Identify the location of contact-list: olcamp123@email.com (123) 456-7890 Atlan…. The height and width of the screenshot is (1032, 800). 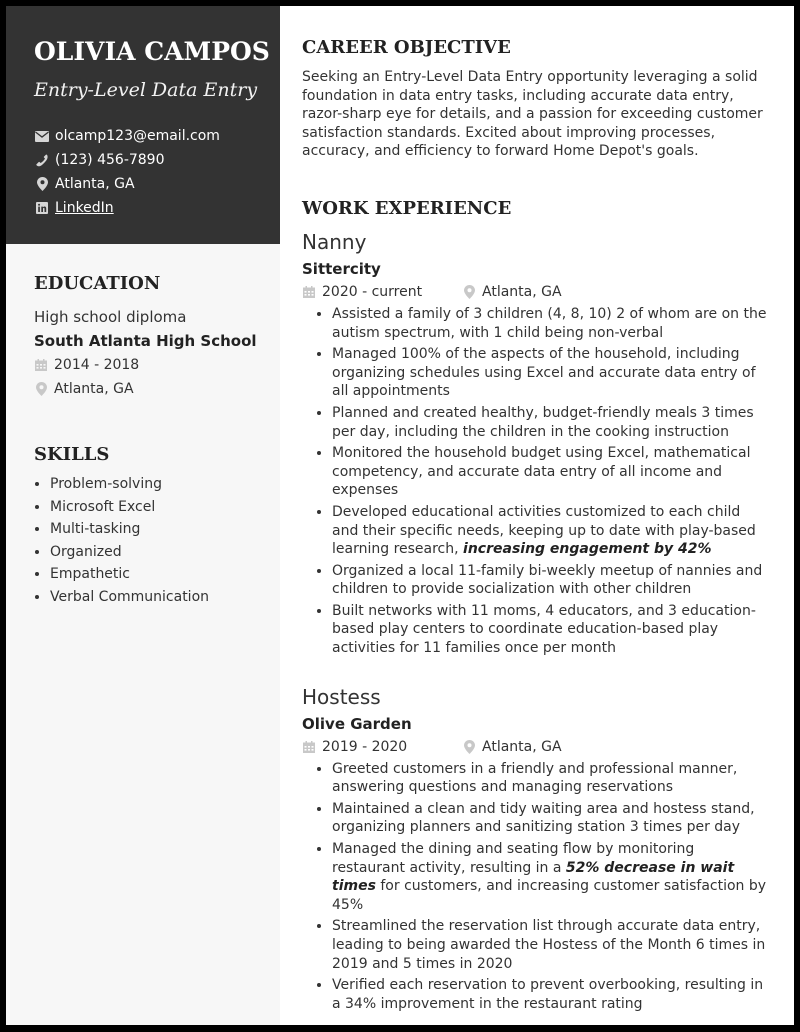
(157, 172).